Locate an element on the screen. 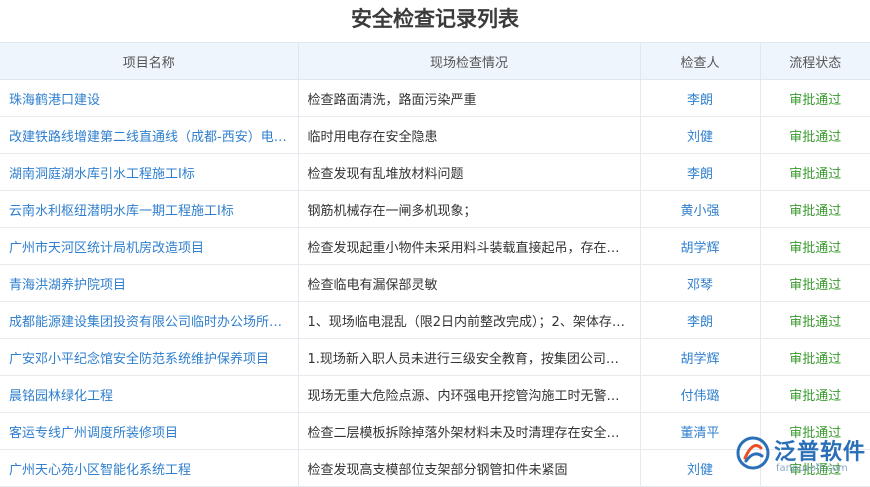 The image size is (870, 487). table-row: 青海洪湖养护院项目 检查临电有漏保部灵敏 邓琴 审批通过 is located at coordinates (435, 283).